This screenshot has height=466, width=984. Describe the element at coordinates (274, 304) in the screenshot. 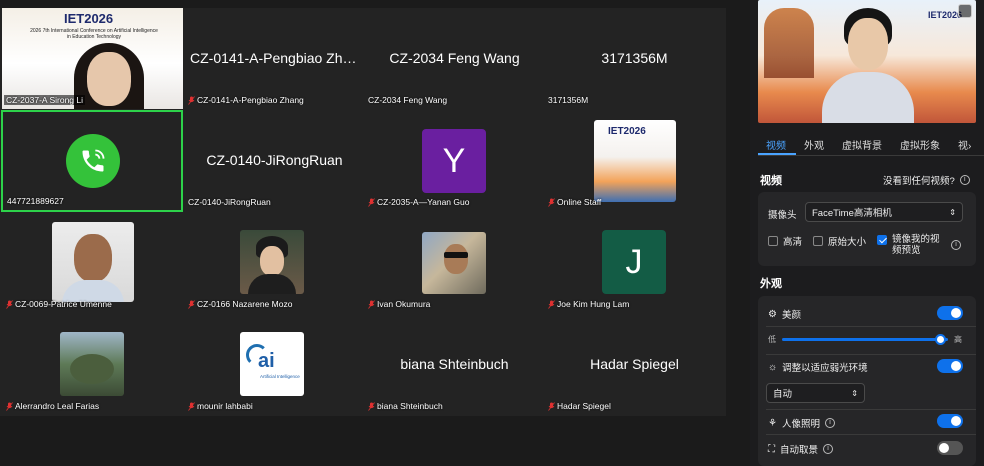

I see `participant-name-label: CZ-0166 Nazarene Mozo` at that location.